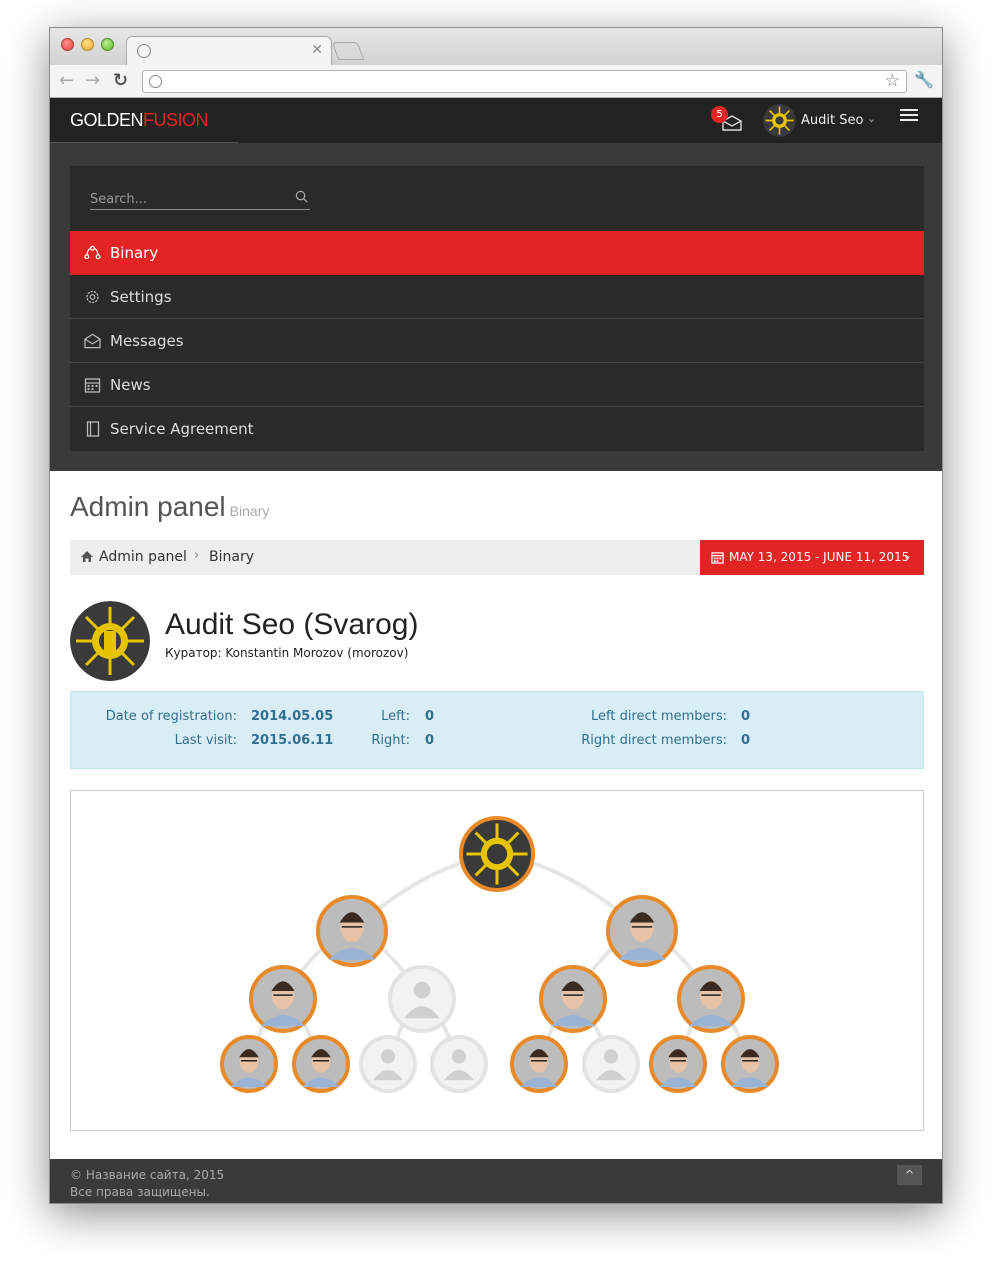 The image size is (992, 1275). What do you see at coordinates (497, 385) in the screenshot?
I see `sidebar-item-news: News` at bounding box center [497, 385].